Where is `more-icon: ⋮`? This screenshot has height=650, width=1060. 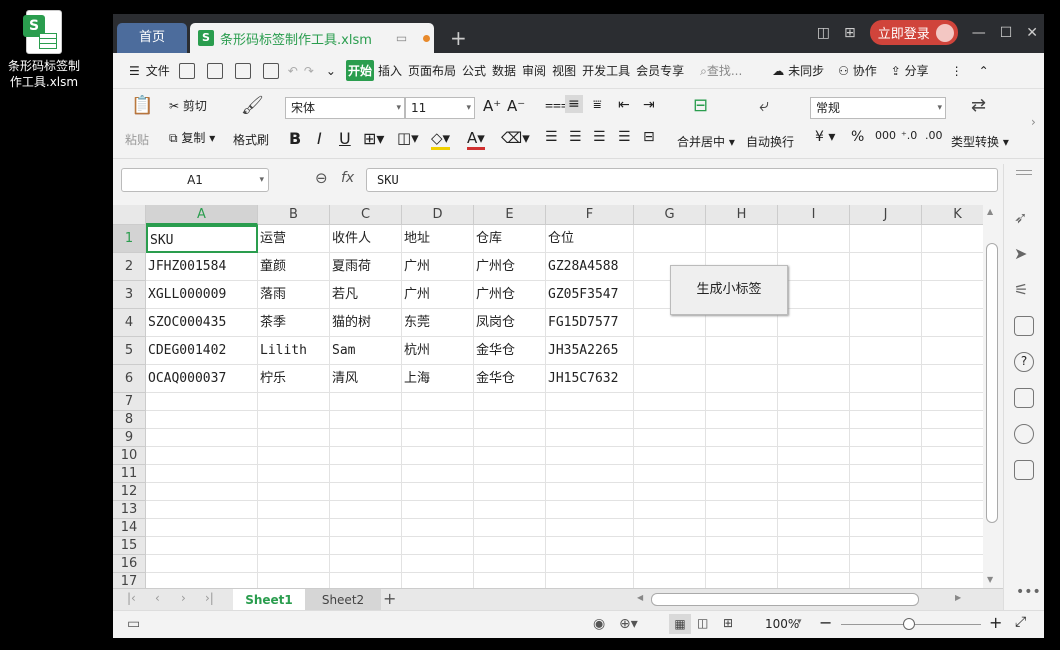
more-icon: ⋮ is located at coordinates (957, 71).